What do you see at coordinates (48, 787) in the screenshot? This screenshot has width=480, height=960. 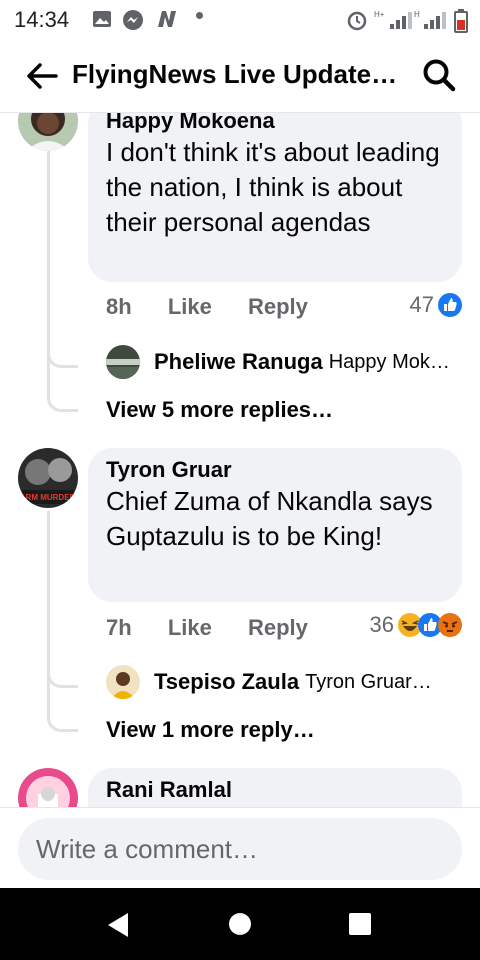 I see `avatar-rani-ramlal` at bounding box center [48, 787].